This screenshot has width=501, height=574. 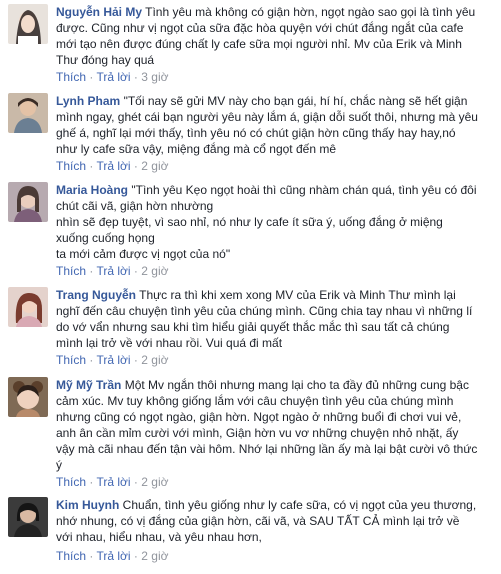 I want to click on author-name: Maria Hoàng, so click(x=92, y=190).